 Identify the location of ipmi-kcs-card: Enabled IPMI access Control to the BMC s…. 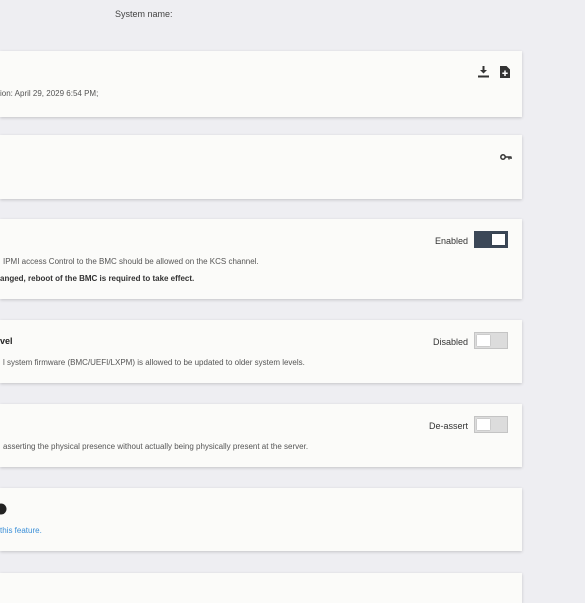
(261, 259).